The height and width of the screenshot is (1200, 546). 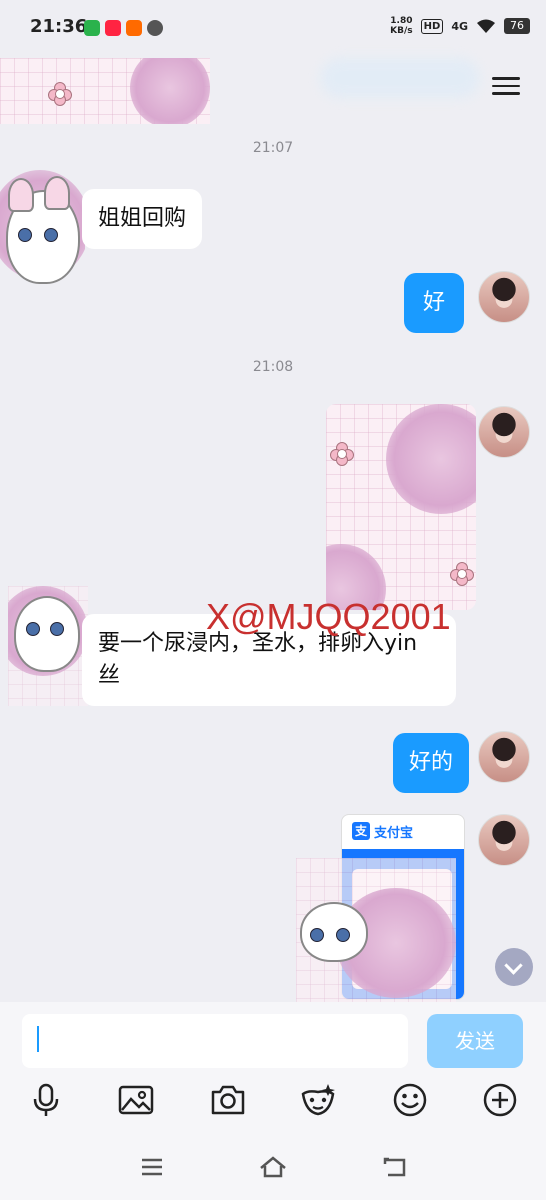 What do you see at coordinates (486, 26) in the screenshot?
I see `wifi-icon` at bounding box center [486, 26].